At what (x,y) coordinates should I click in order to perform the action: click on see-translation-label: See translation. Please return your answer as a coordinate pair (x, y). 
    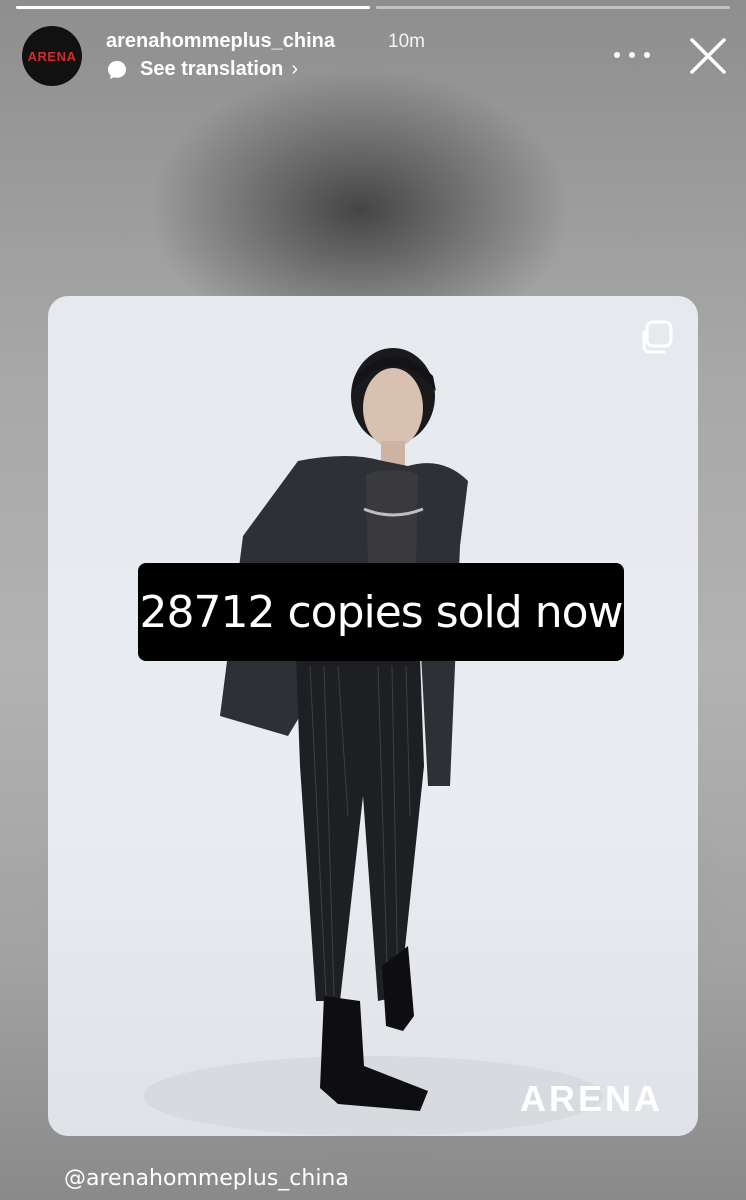
    Looking at the image, I should click on (212, 69).